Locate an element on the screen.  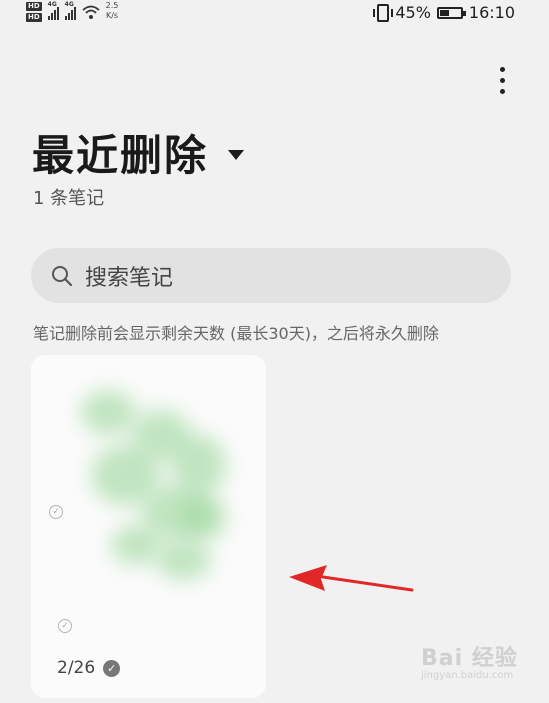
battery-fill is located at coordinates (444, 12).